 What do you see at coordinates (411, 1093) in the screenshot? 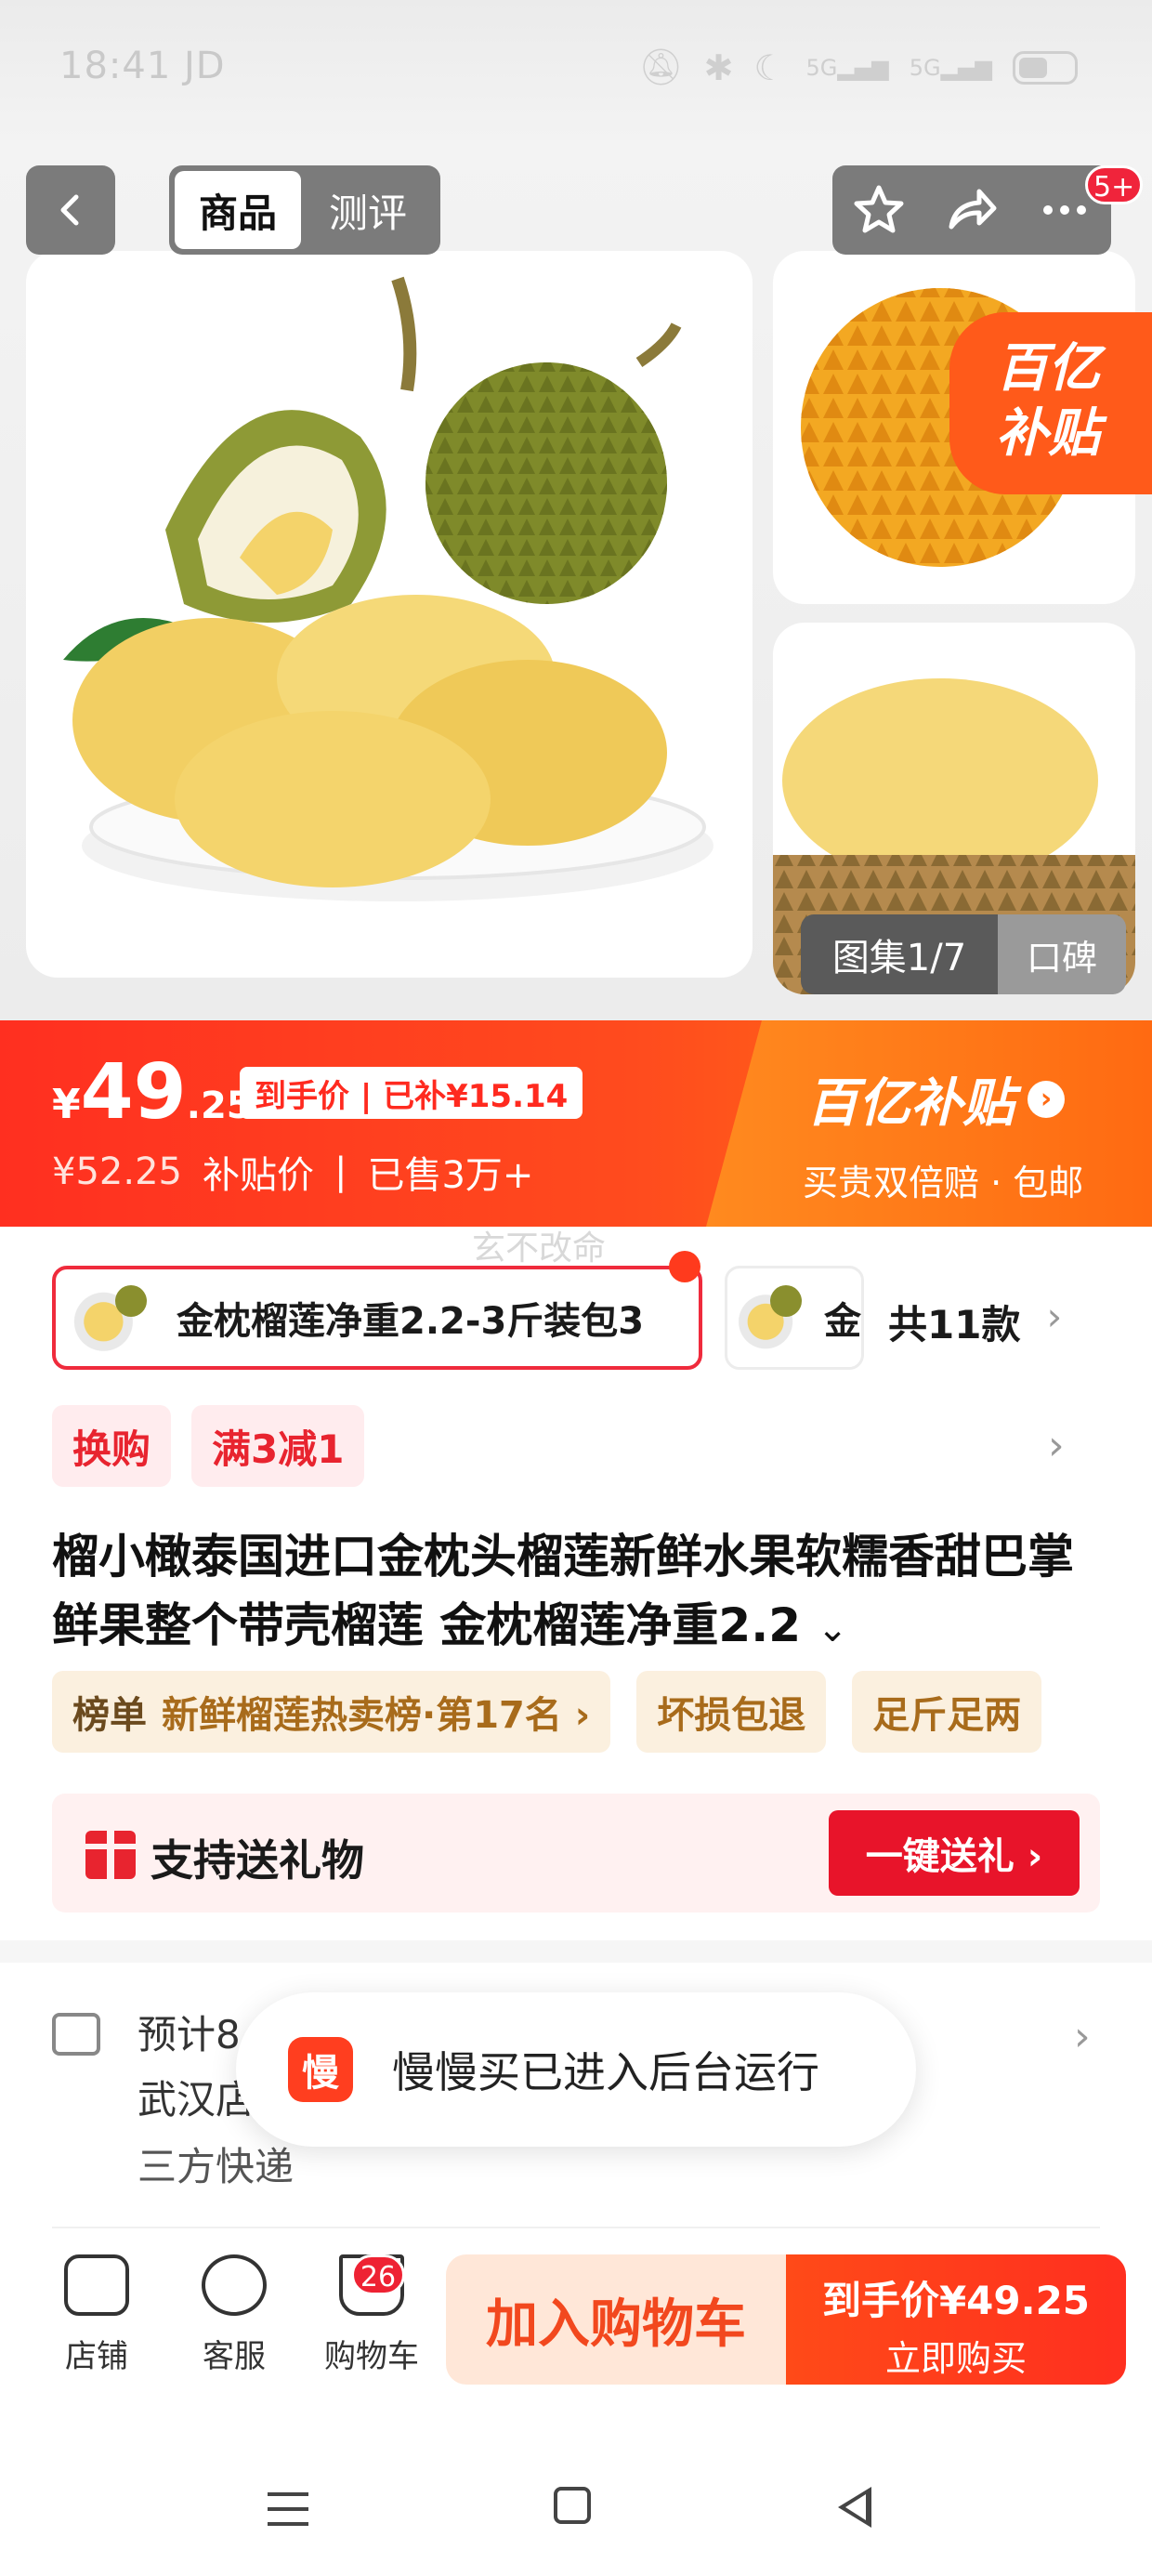
I see `arrive-price-pill: 到手价 | 已补¥15.14` at bounding box center [411, 1093].